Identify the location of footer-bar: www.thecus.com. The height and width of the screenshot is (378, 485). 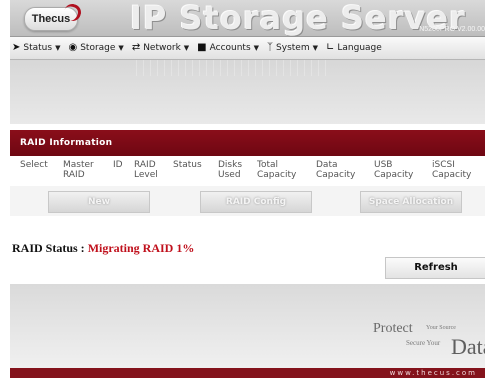
(247, 373).